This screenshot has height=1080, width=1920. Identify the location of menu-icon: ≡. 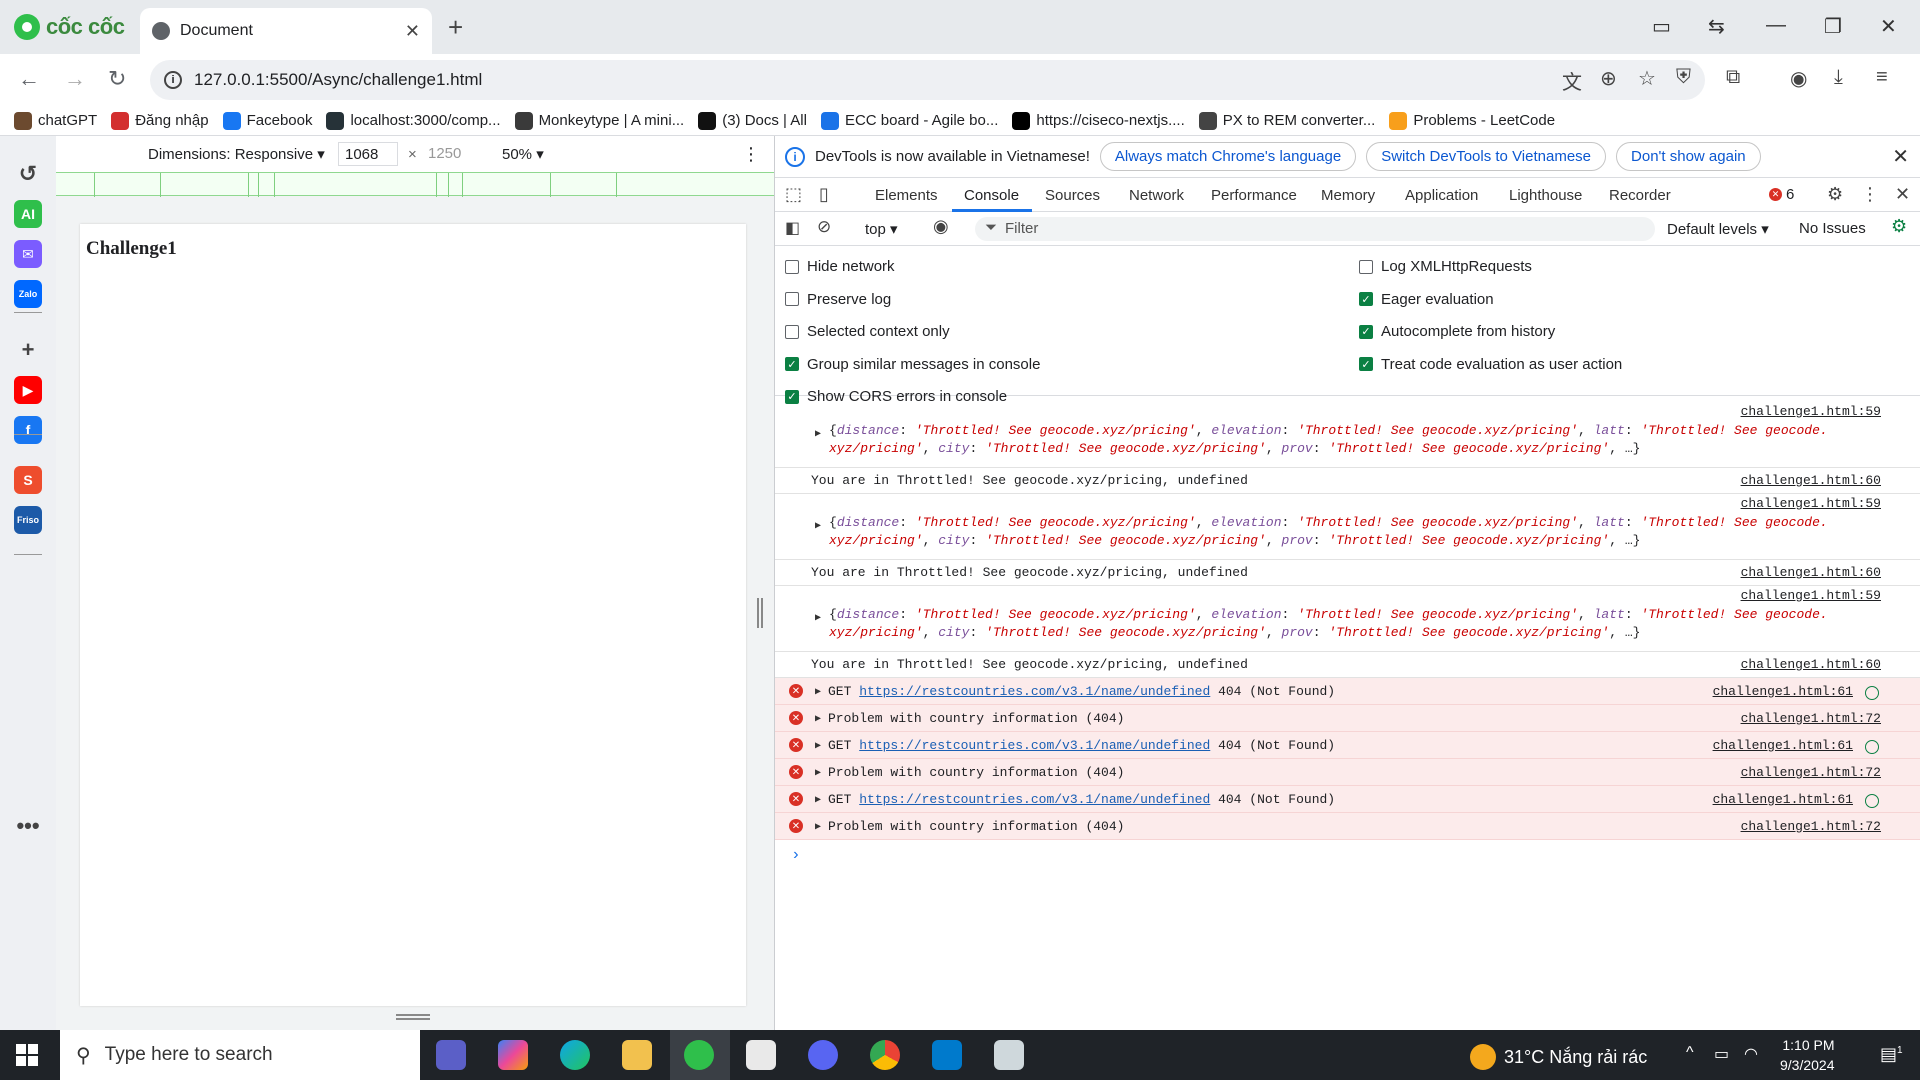
(1882, 77).